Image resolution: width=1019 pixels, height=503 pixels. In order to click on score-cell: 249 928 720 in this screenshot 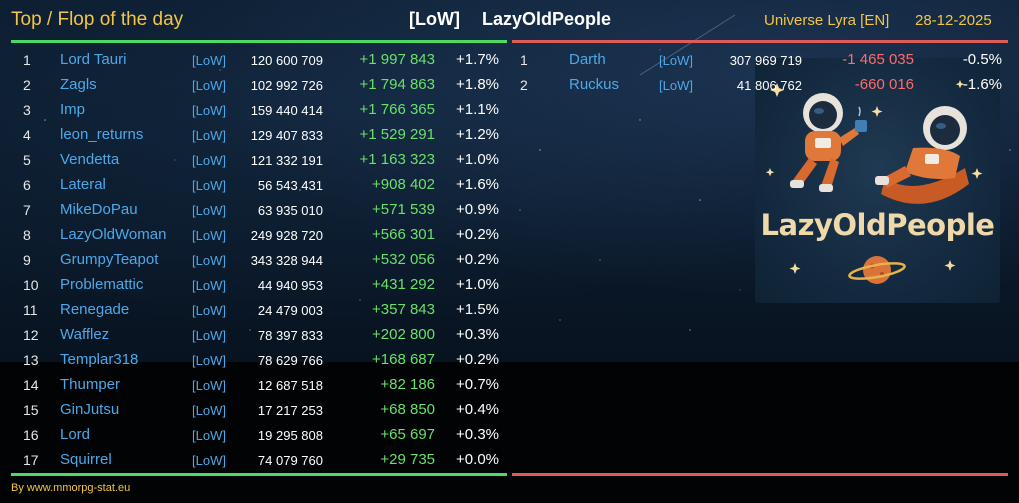, I will do `click(286, 235)`.